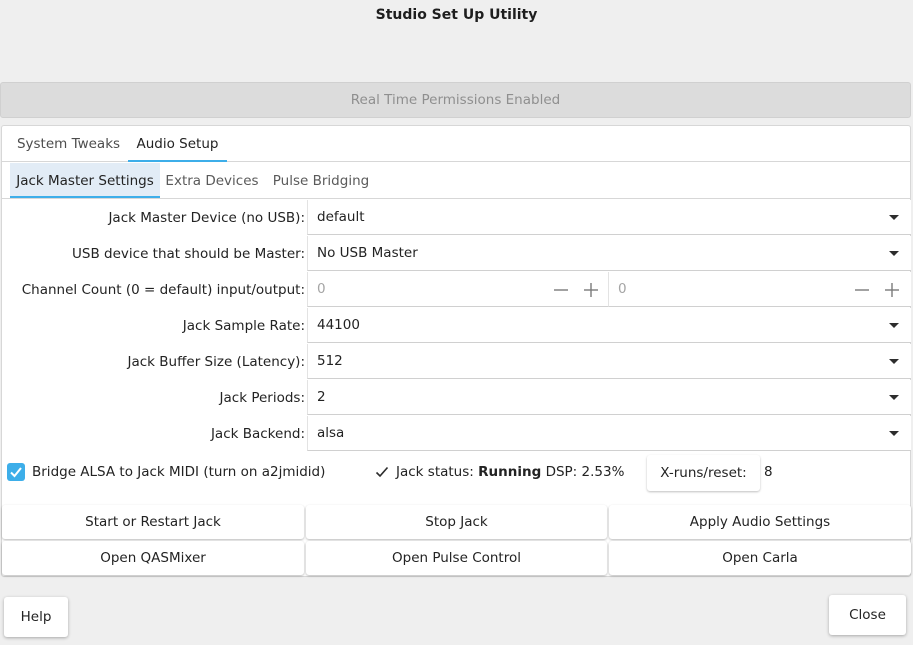 Image resolution: width=913 pixels, height=645 pixels. What do you see at coordinates (622, 289) in the screenshot?
I see `output-channel-value: 0` at bounding box center [622, 289].